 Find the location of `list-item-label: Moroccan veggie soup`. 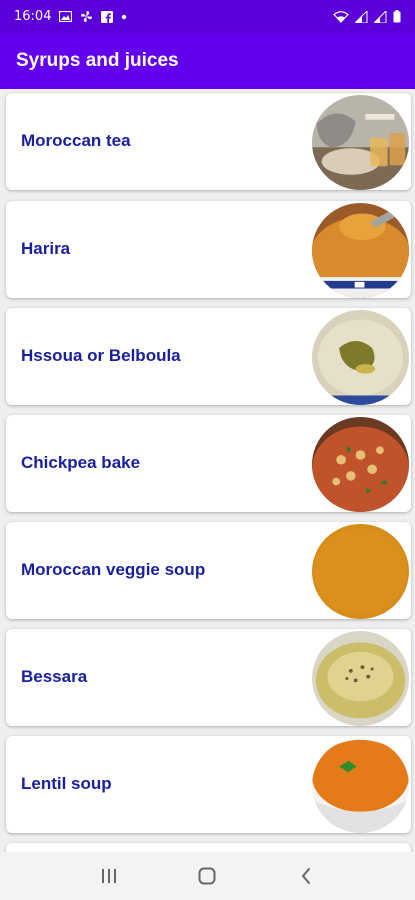

list-item-label: Moroccan veggie soup is located at coordinates (113, 569).